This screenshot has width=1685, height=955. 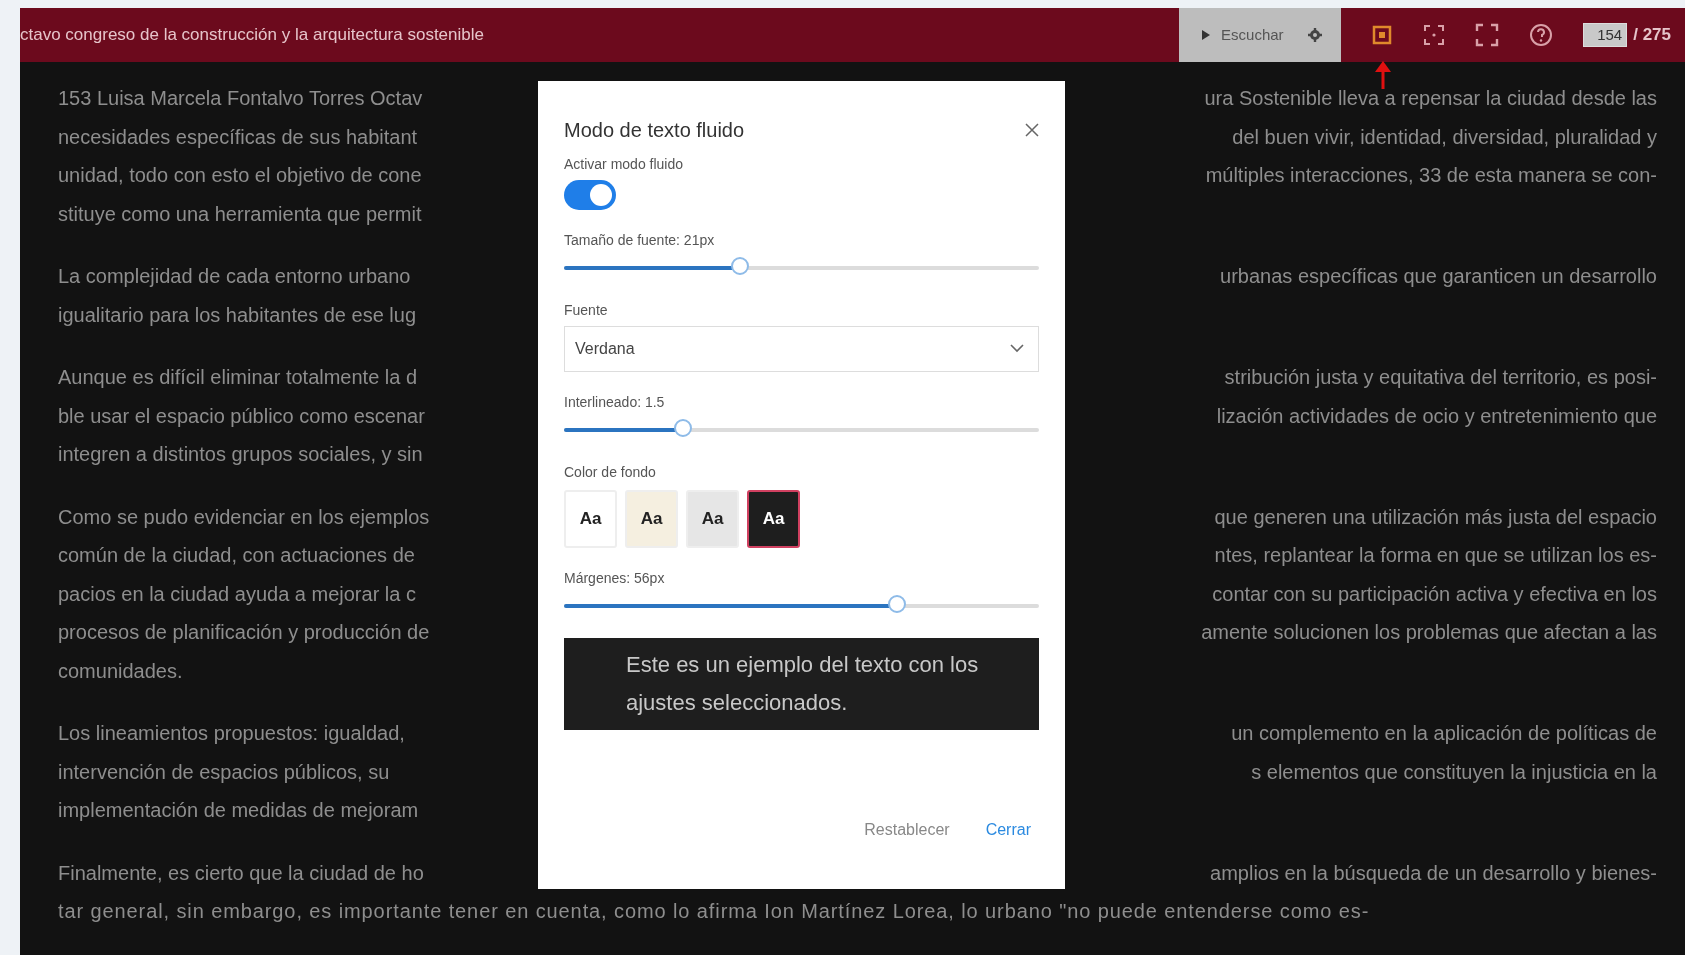 I want to click on body-text-line: ntes, replantear la forma en que se utilizan los es-, so click(x=1435, y=556).